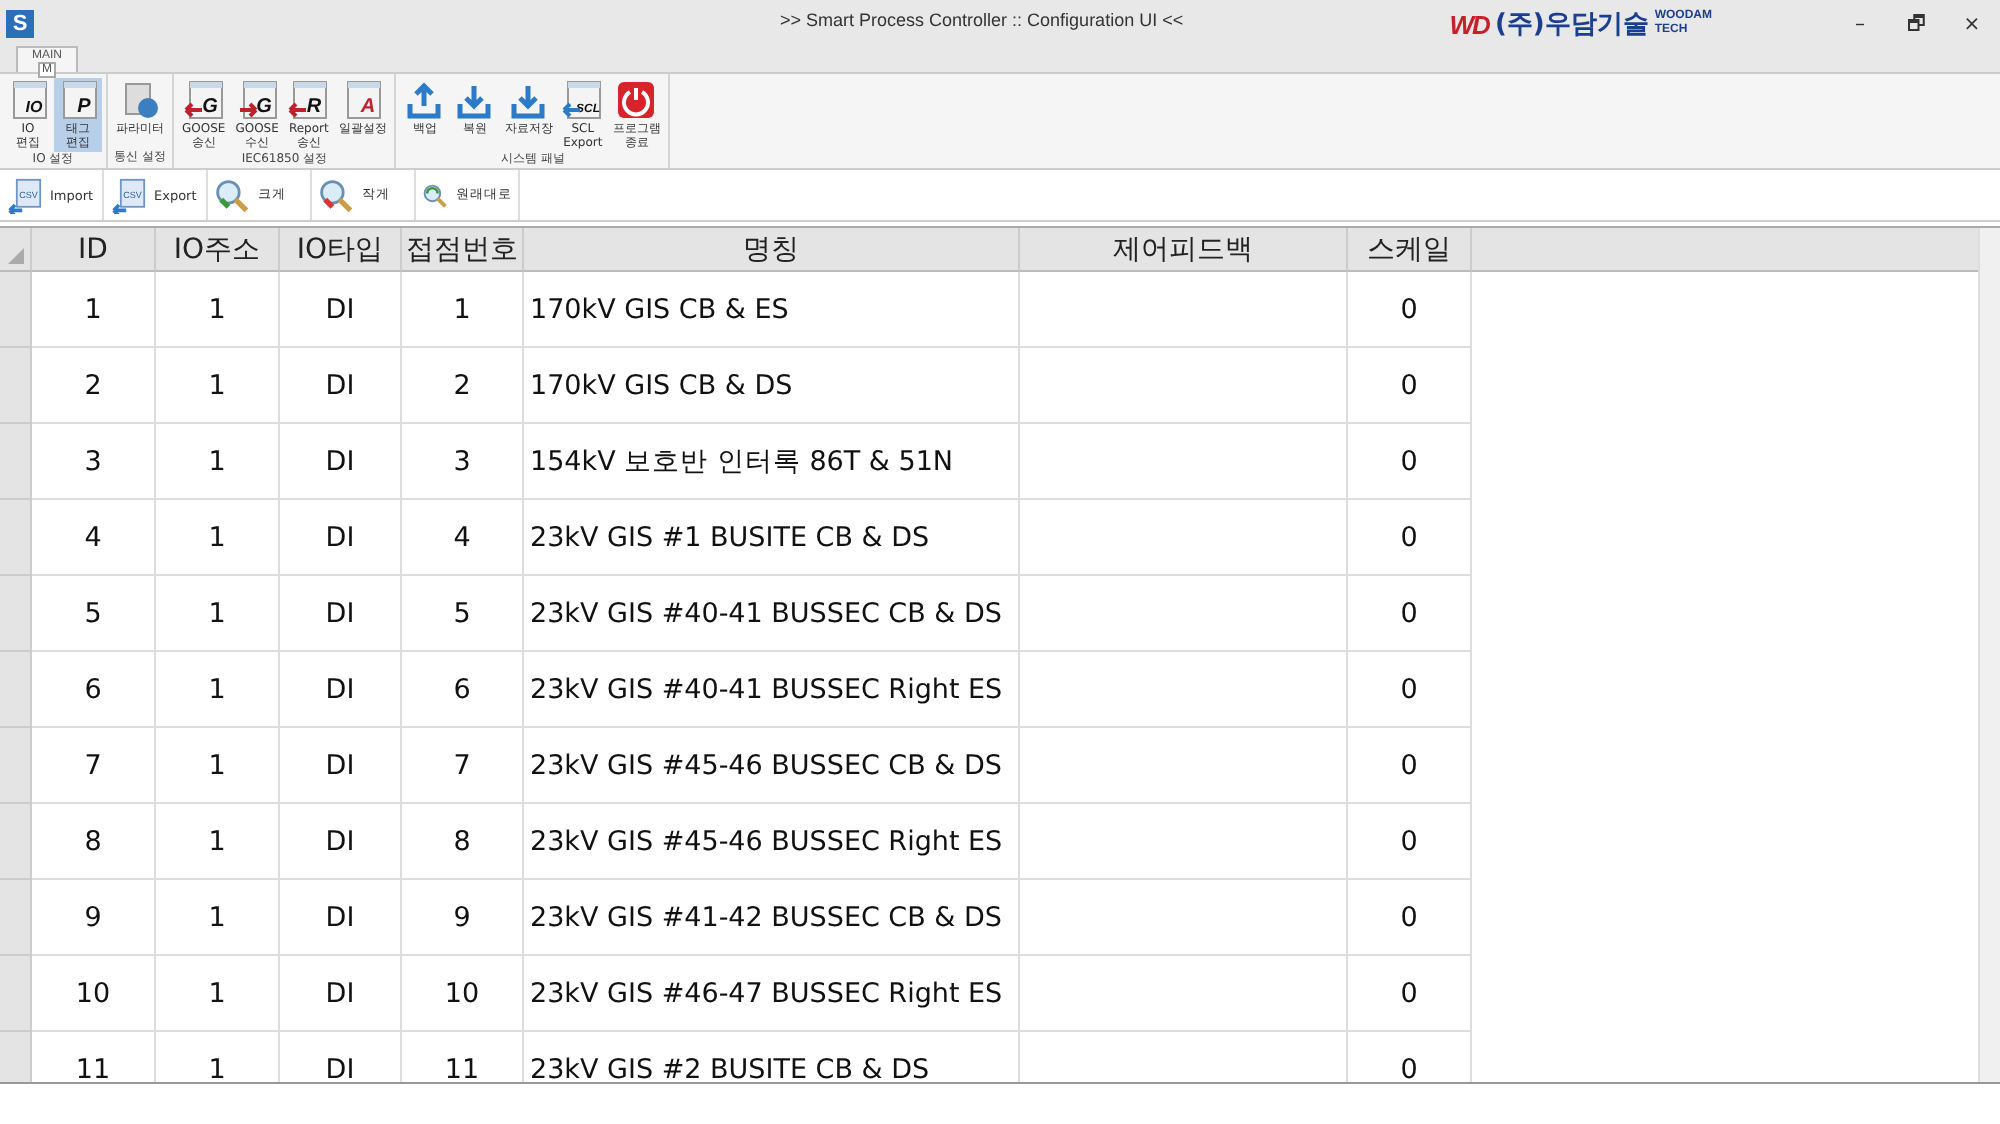  I want to click on document-icon: P, so click(78, 100).